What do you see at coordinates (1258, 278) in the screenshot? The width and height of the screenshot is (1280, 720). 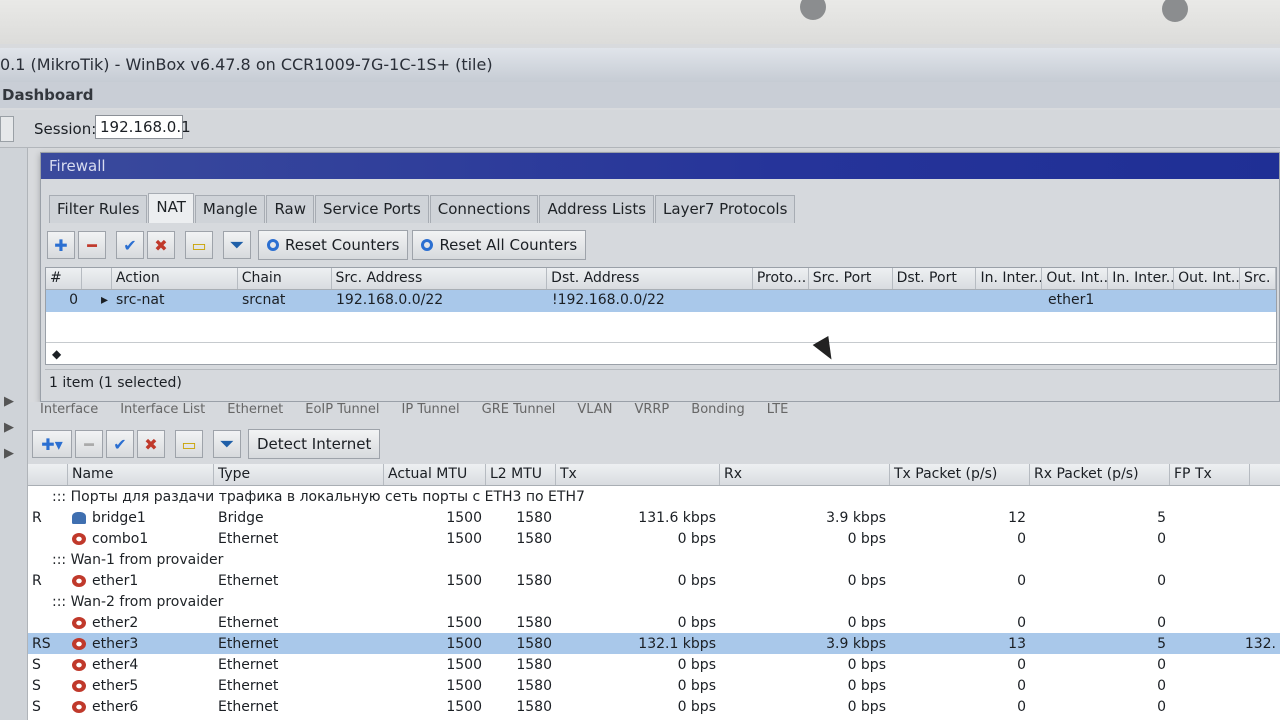 I see `col-header: Src.` at bounding box center [1258, 278].